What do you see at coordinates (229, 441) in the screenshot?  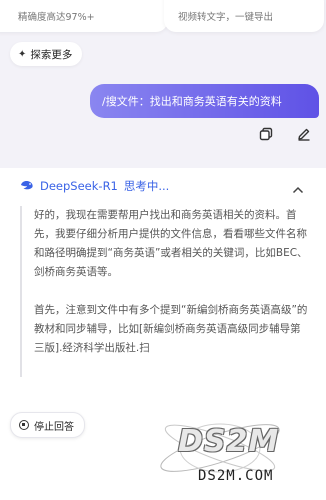 I see `watermark-main: DS2M` at bounding box center [229, 441].